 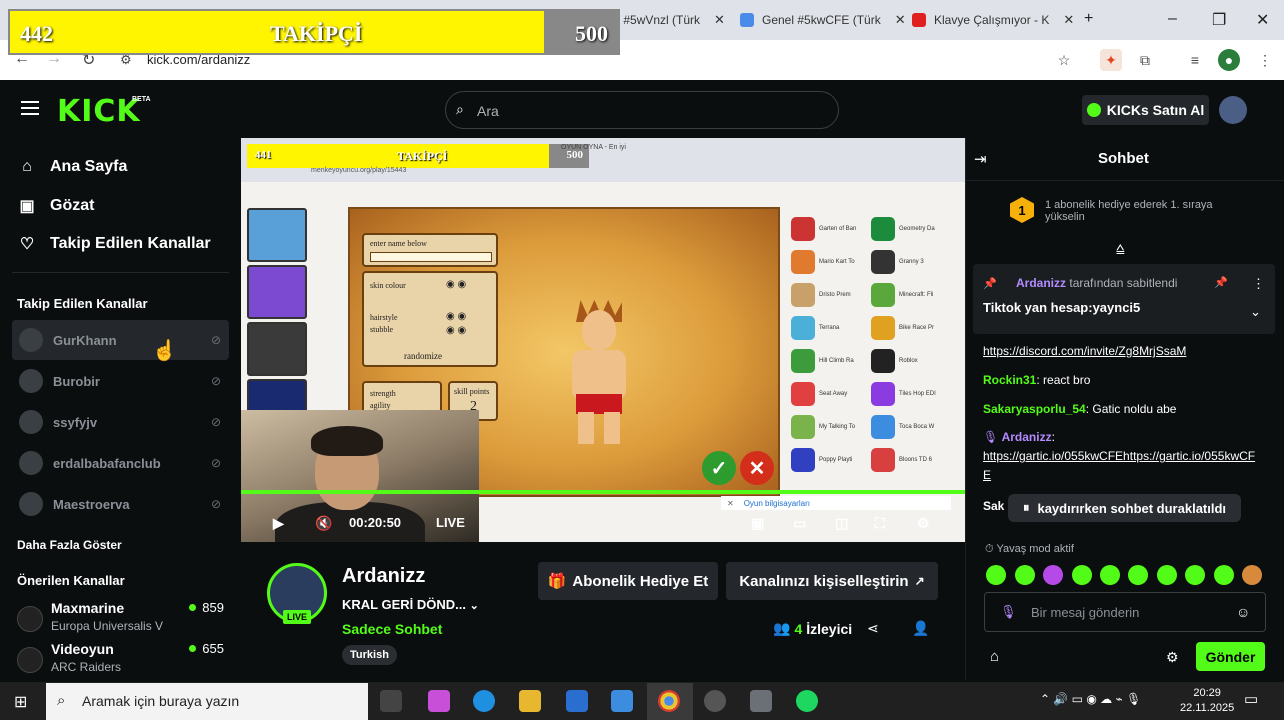 I want to click on recommended-channel: Videoyun ARC Raiders 655, so click(x=123, y=661).